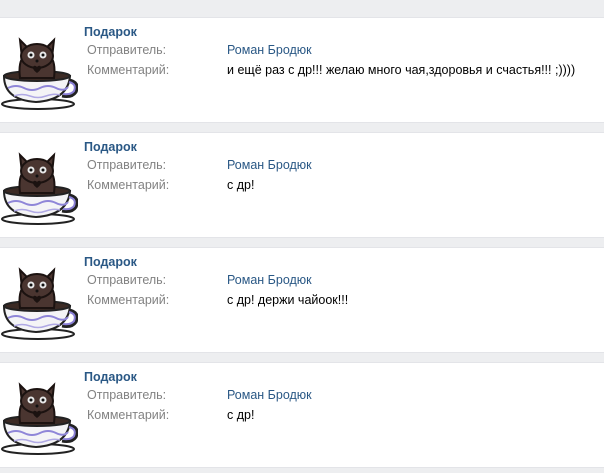 The width and height of the screenshot is (604, 473). Describe the element at coordinates (288, 300) in the screenshot. I see `gift-comment: с др! держи чайоок!!!` at that location.